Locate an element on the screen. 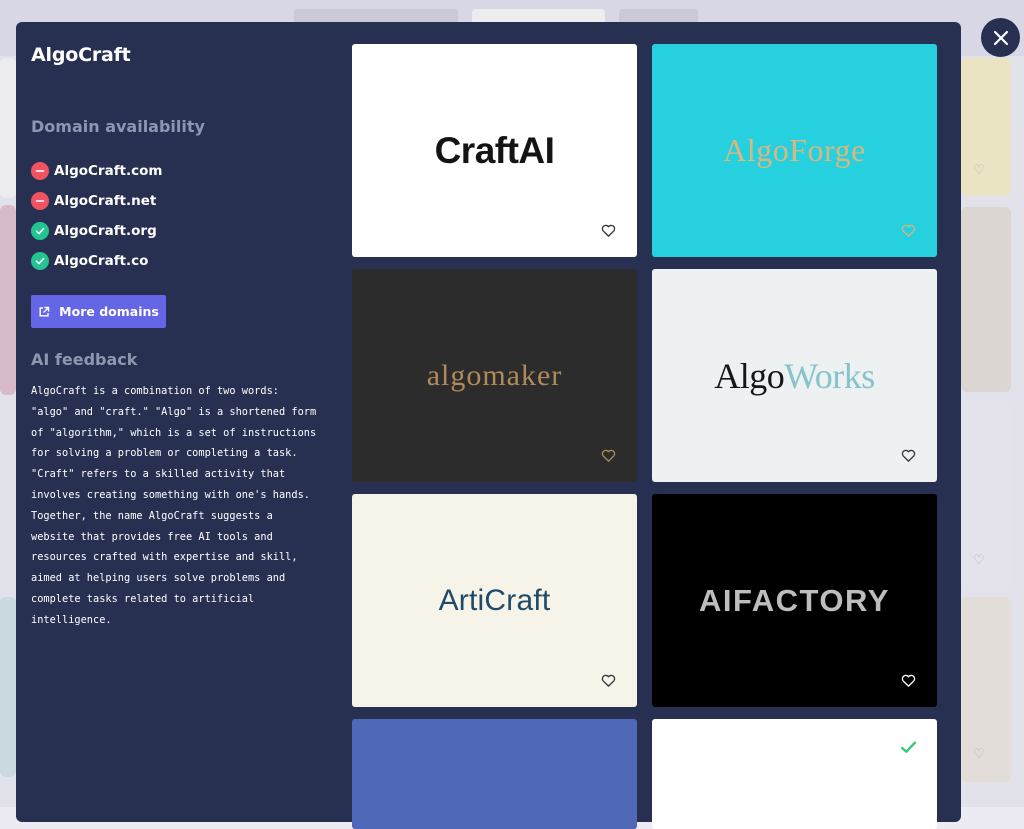 Image resolution: width=1024 pixels, height=829 pixels. domain-item: AlgoCraft.net is located at coordinates (97, 201).